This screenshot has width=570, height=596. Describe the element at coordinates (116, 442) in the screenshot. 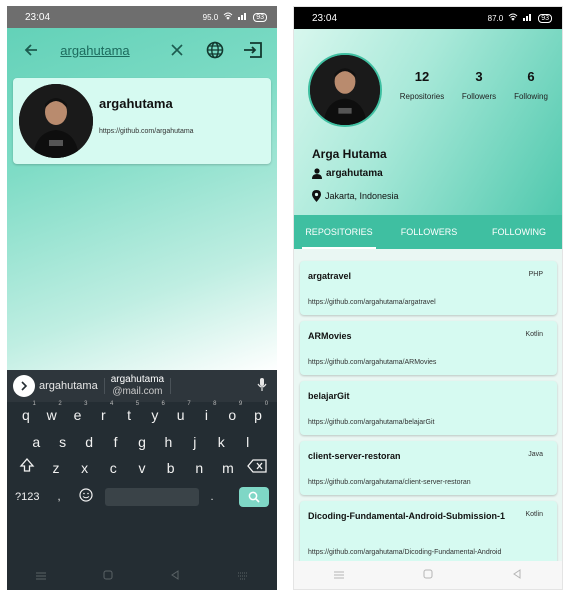

I see `key-f: f` at that location.